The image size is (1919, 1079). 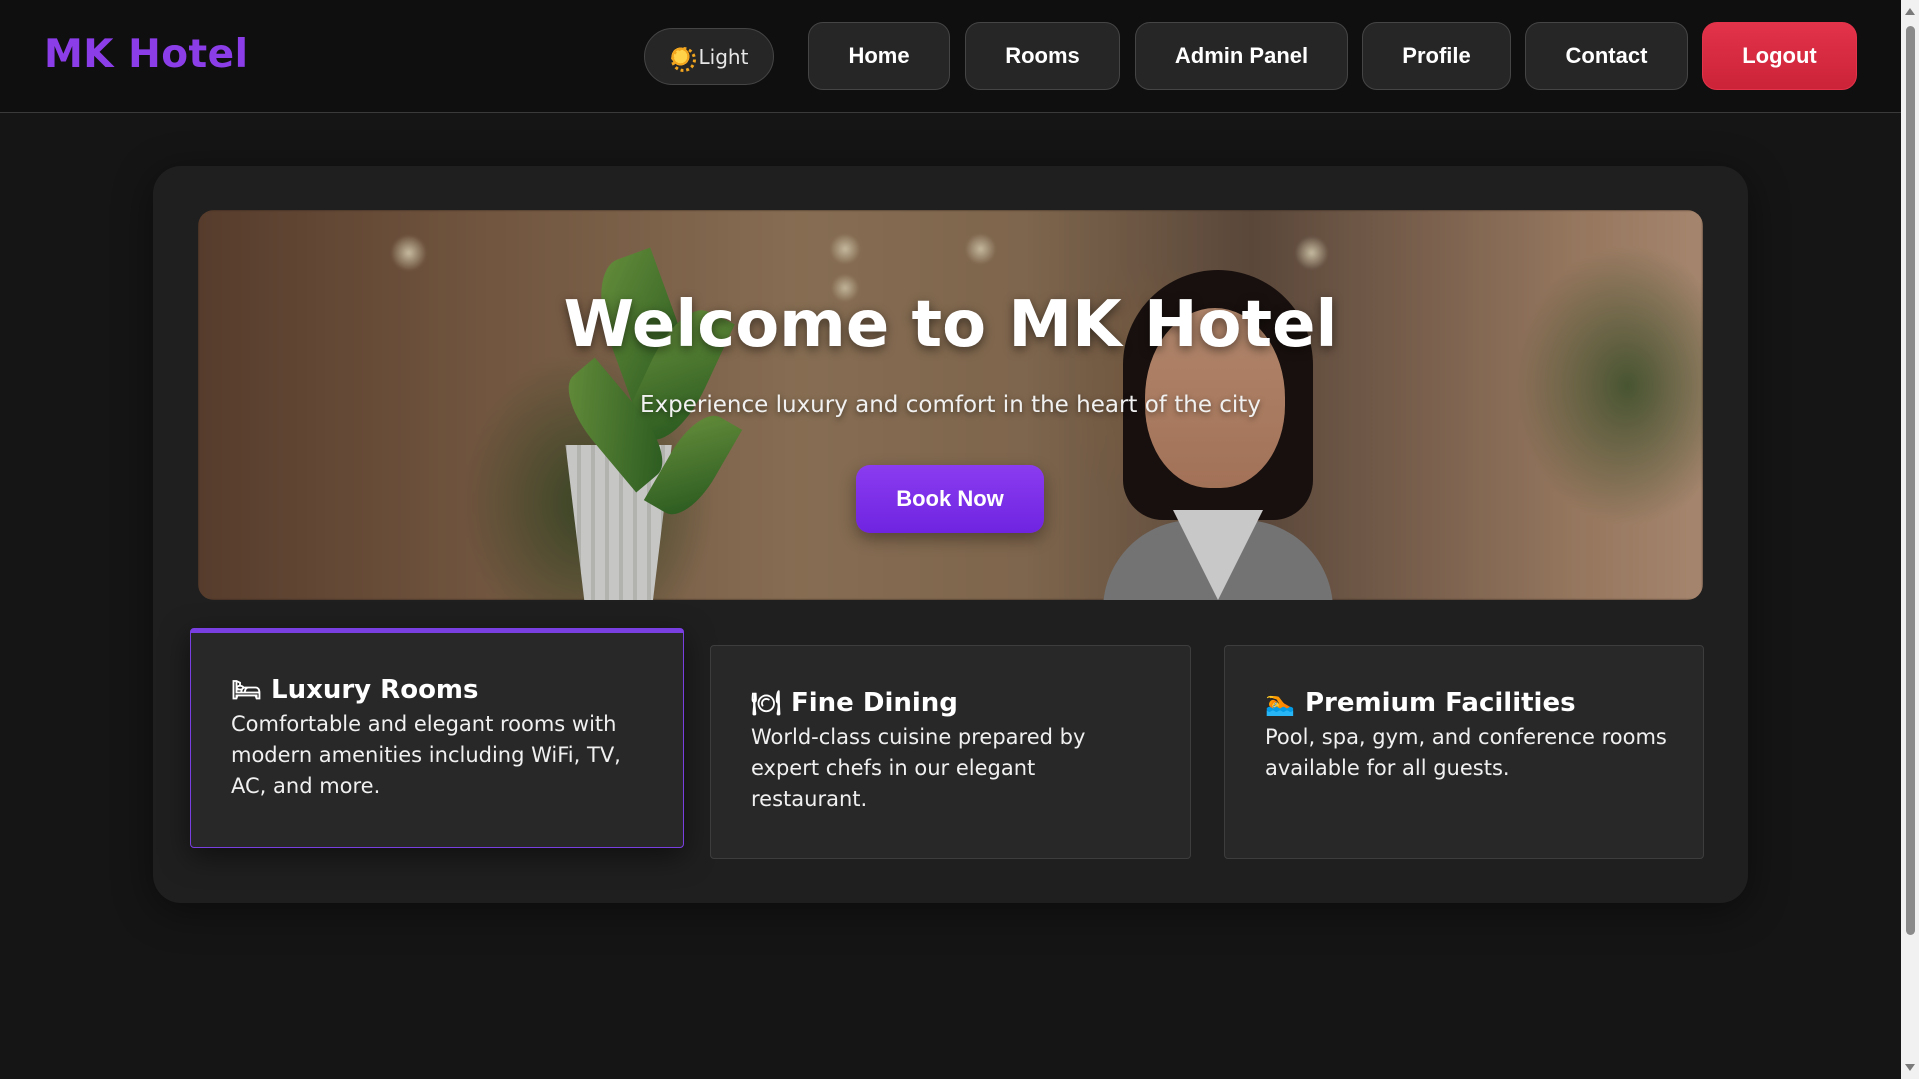 I want to click on theme-toggle-button: Light, so click(x=709, y=56).